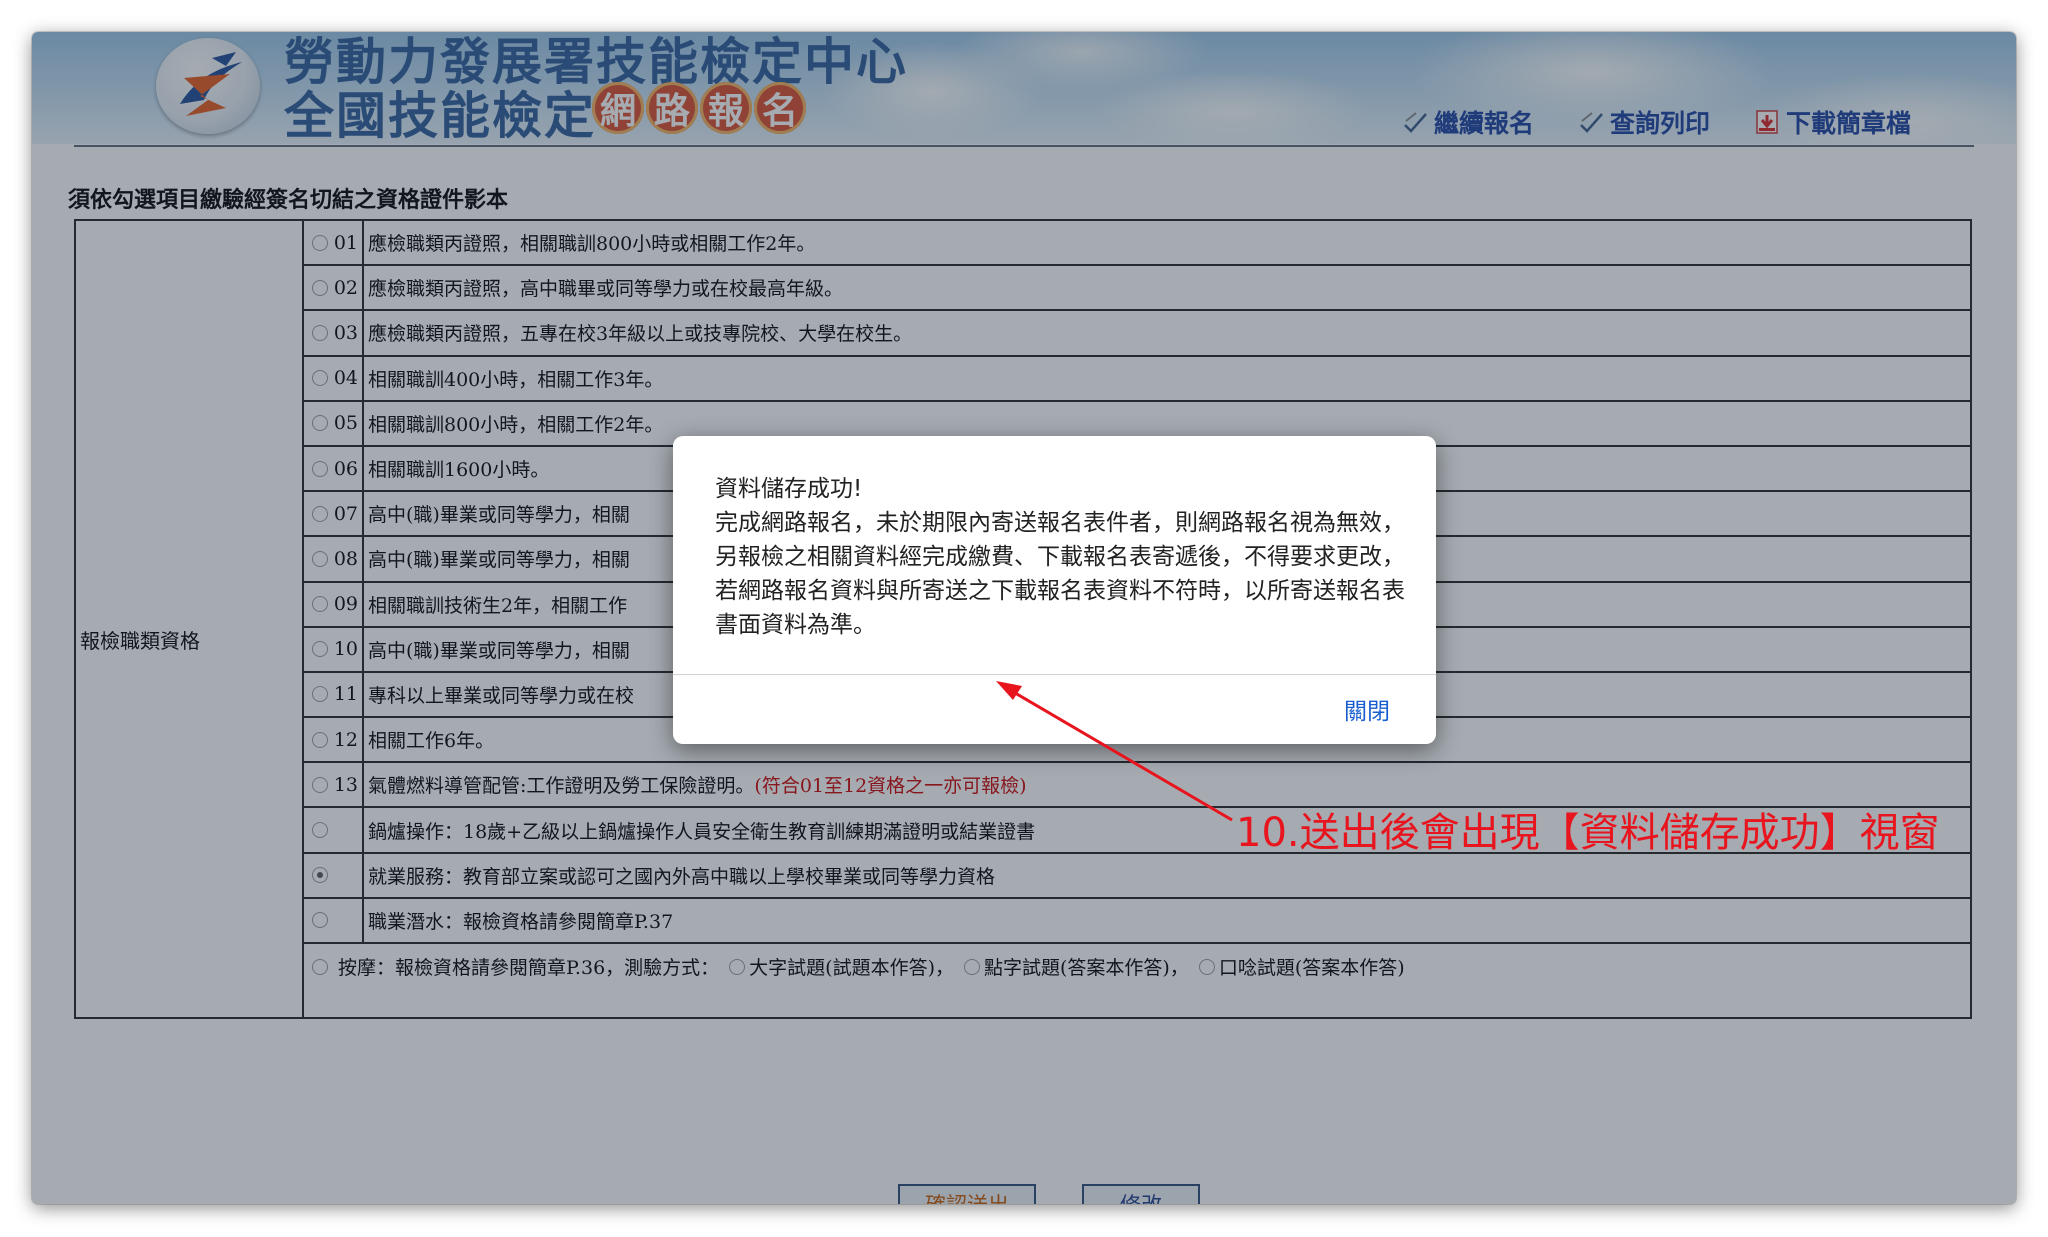 The height and width of the screenshot is (1237, 2048). I want to click on close-button: 關閉, so click(1367, 709).